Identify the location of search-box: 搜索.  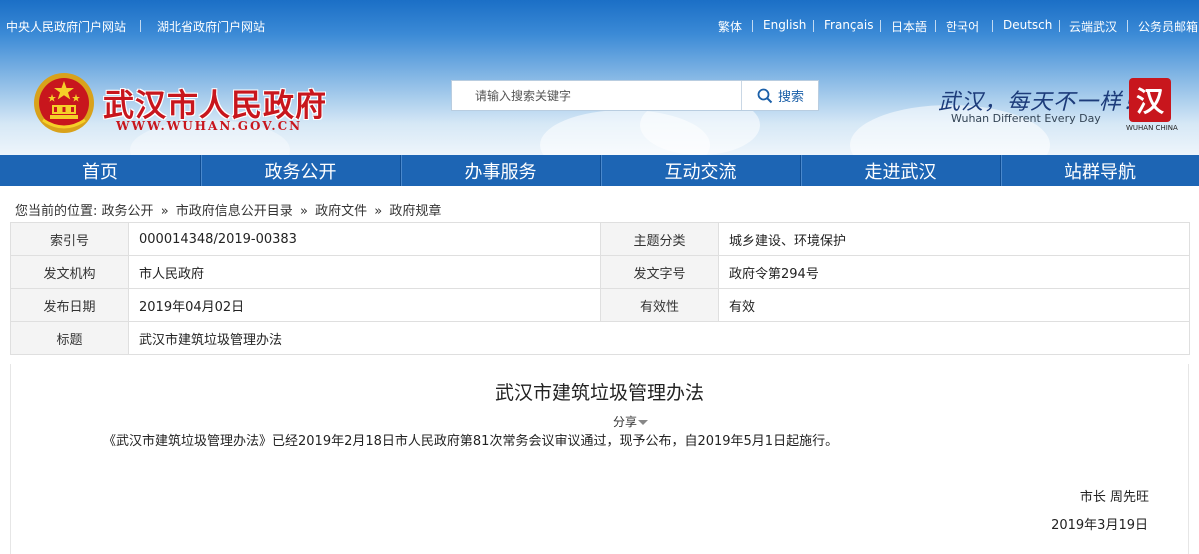
(635, 95).